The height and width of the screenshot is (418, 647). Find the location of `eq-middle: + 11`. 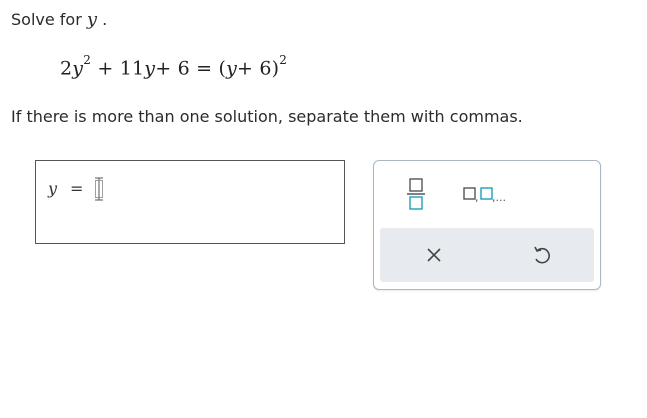

eq-middle: + 11 is located at coordinates (121, 68).